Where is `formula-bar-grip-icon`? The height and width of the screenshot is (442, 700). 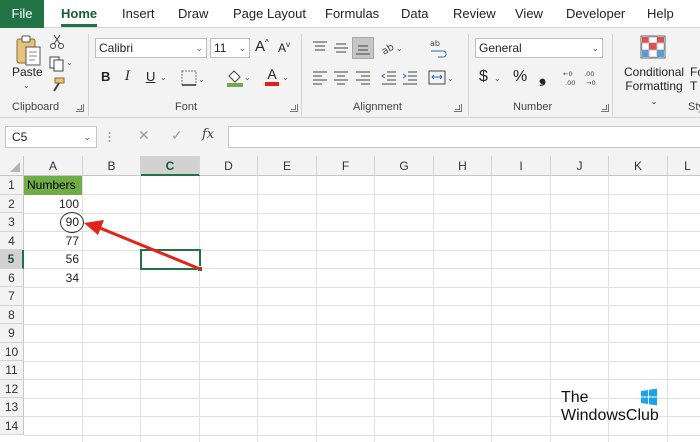 formula-bar-grip-icon is located at coordinates (109, 137).